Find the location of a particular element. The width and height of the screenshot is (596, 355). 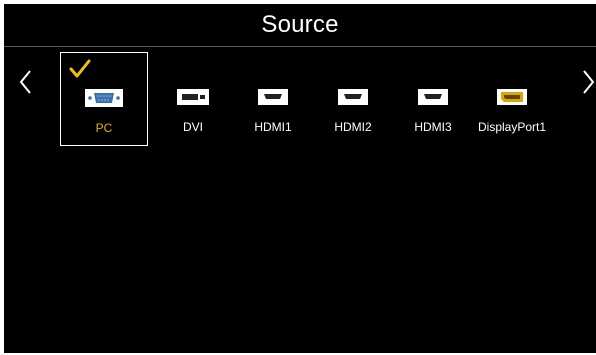

title-bar: Source is located at coordinates (300, 25).